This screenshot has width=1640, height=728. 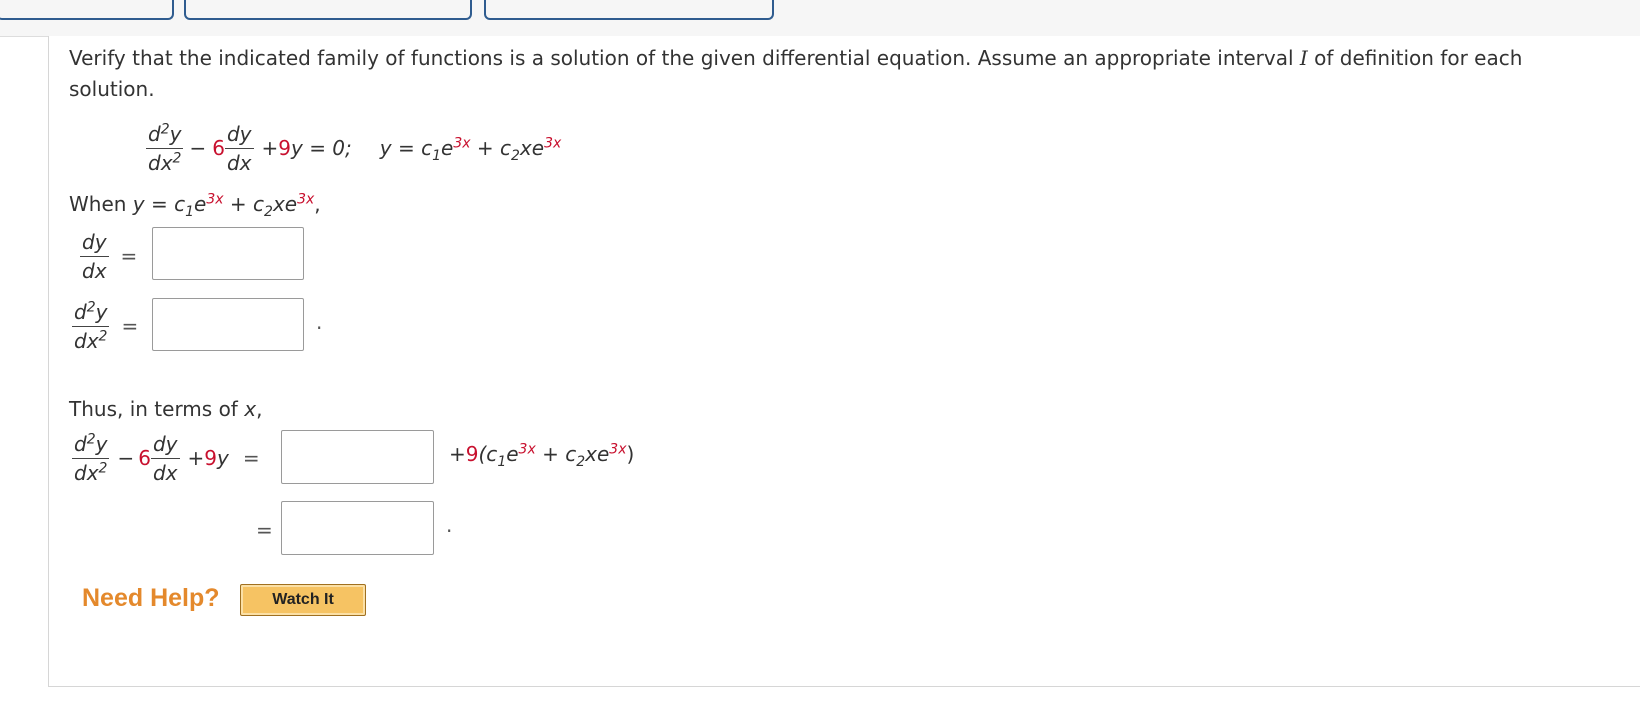 I want to click on top-navigation-bar, so click(x=820, y=18).